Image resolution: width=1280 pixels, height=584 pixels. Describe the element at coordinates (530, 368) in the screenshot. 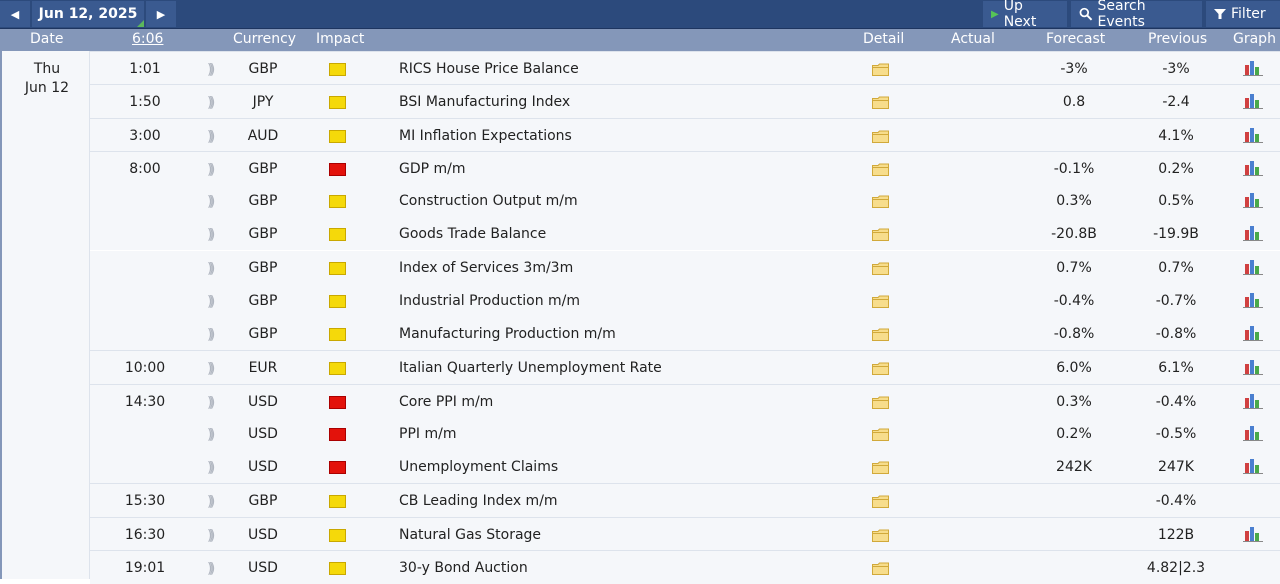

I see `event-title: Italian Quarterly Unemployment Rate` at that location.